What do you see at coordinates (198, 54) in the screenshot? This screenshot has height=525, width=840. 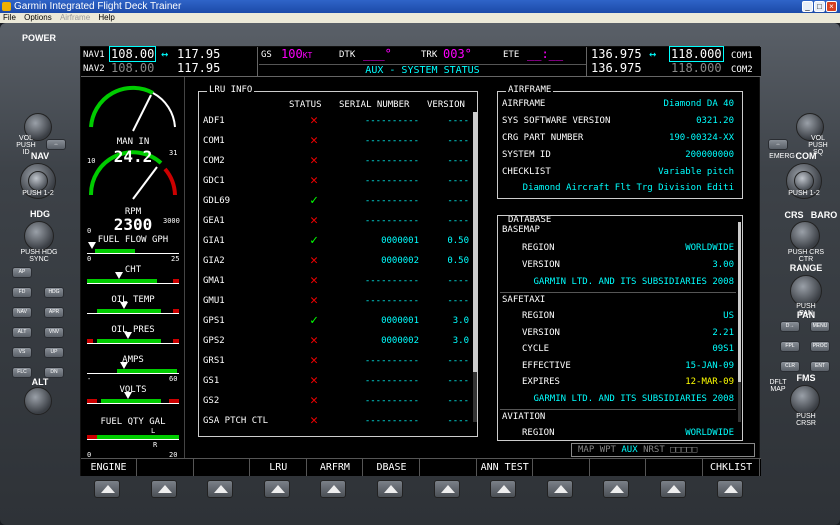 I see `nav1-standby-freq: 117.95` at bounding box center [198, 54].